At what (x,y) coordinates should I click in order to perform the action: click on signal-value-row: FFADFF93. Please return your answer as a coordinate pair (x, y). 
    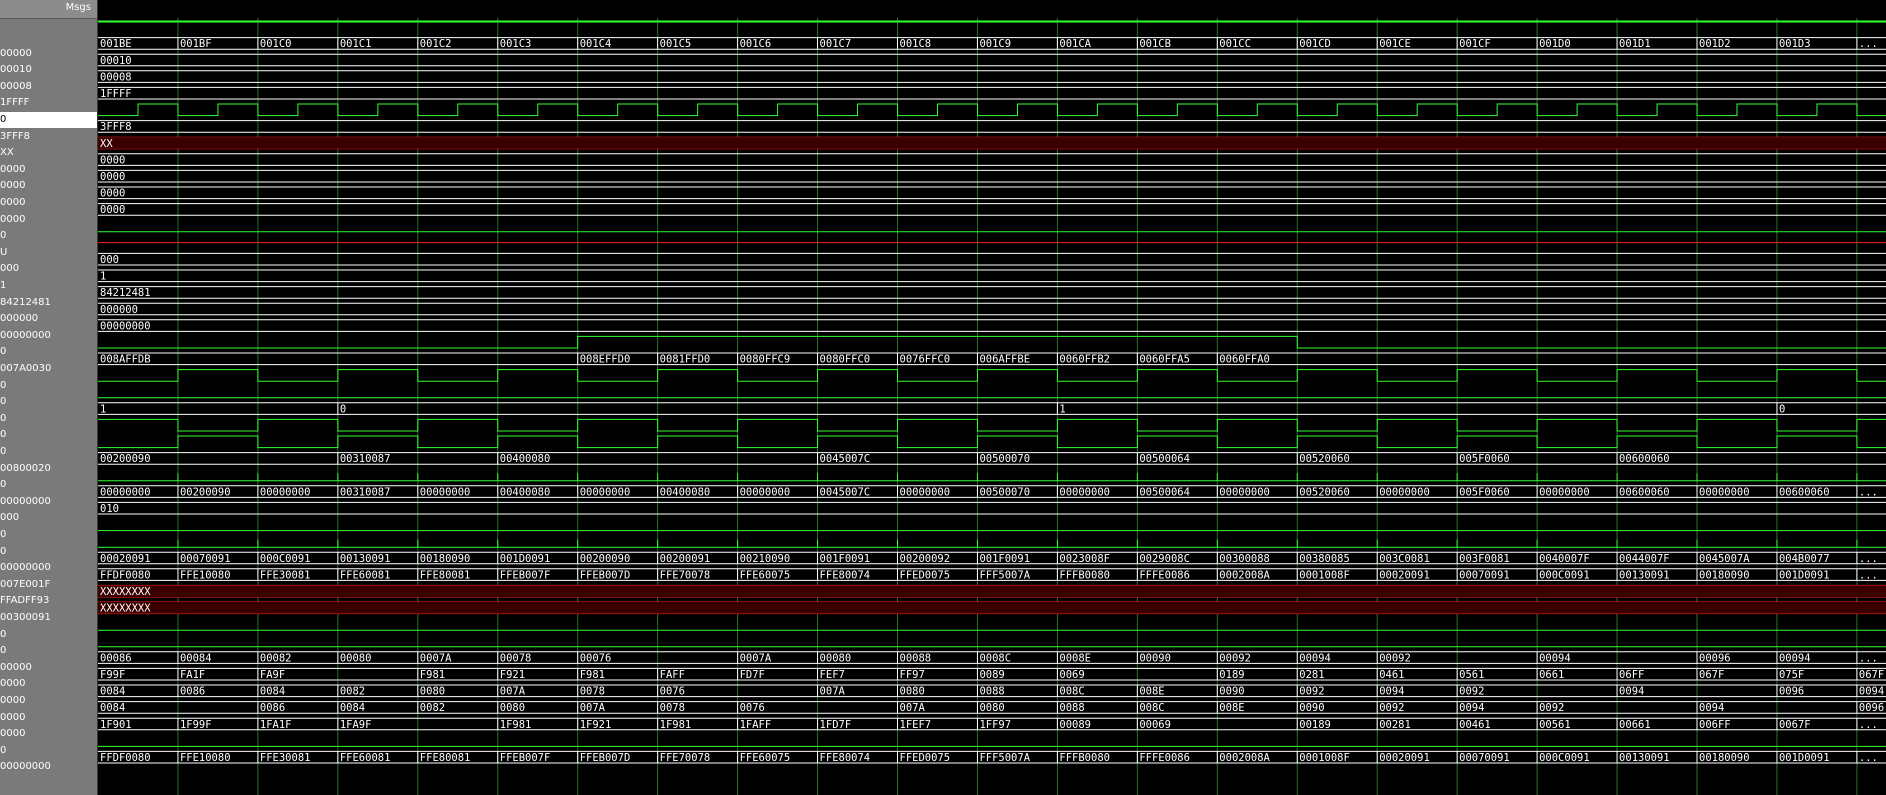
    Looking at the image, I should click on (48, 601).